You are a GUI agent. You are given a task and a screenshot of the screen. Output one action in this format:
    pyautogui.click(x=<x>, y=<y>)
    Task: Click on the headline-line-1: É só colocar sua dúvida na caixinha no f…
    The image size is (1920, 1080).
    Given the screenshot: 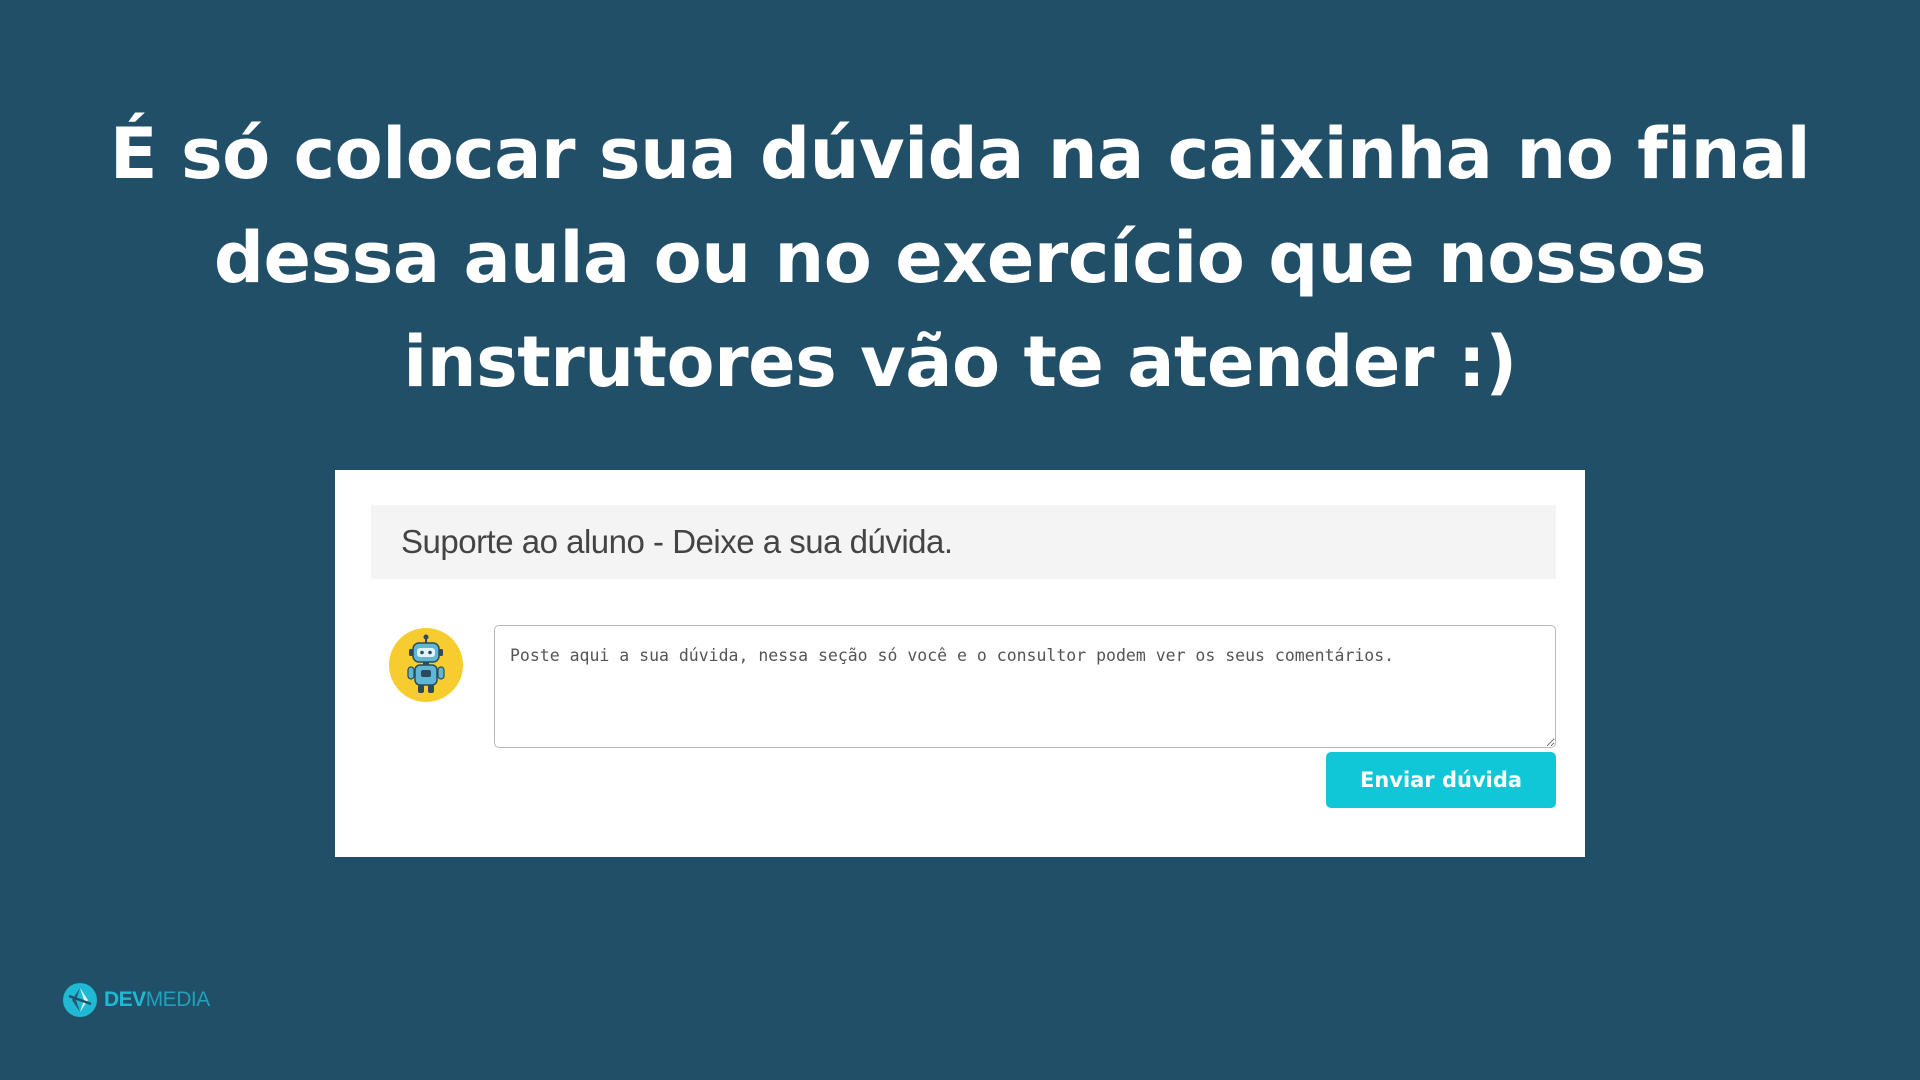 What is the action you would take?
    pyautogui.click(x=960, y=154)
    